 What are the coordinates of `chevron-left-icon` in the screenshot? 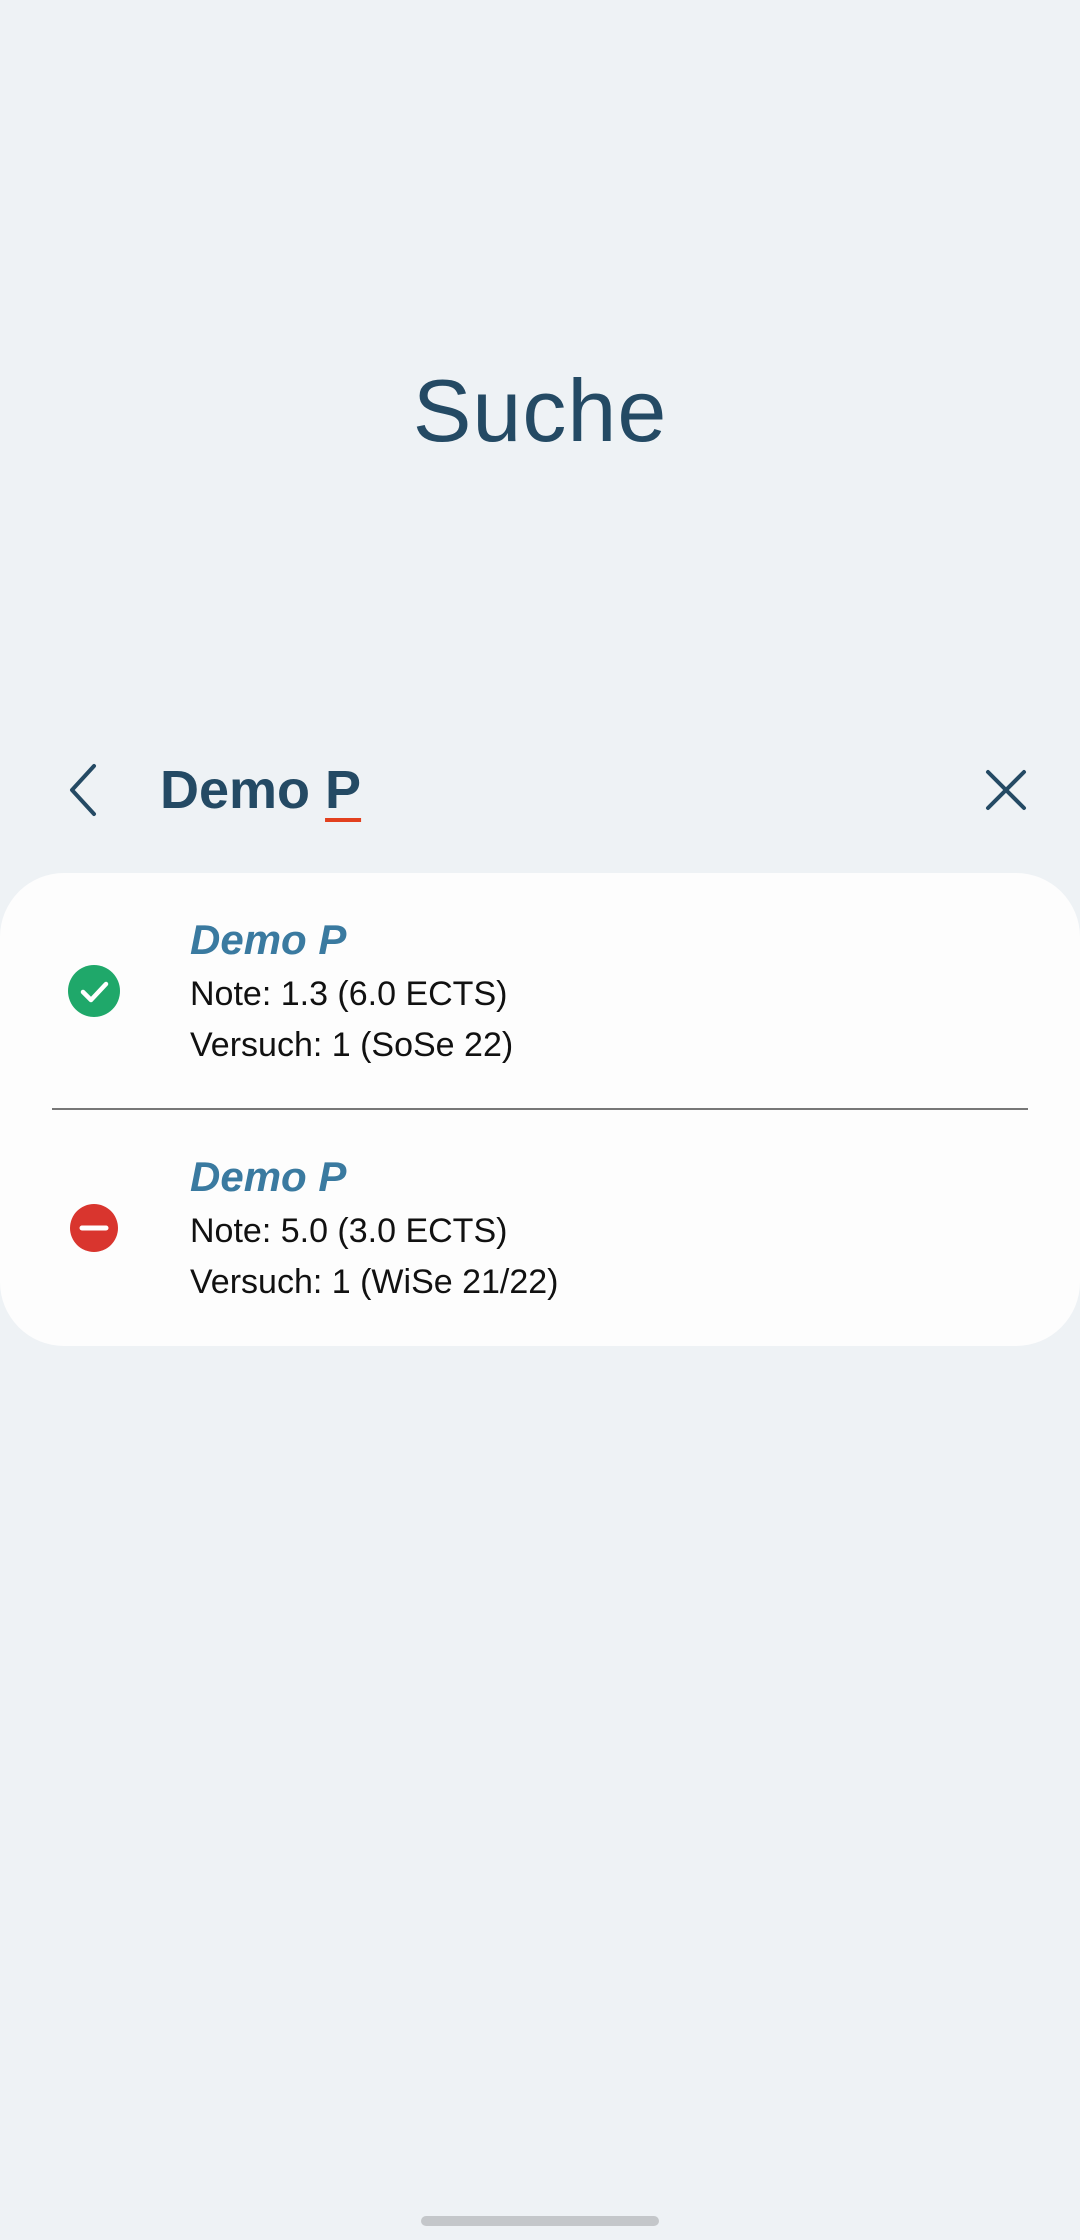 It's located at (83, 790).